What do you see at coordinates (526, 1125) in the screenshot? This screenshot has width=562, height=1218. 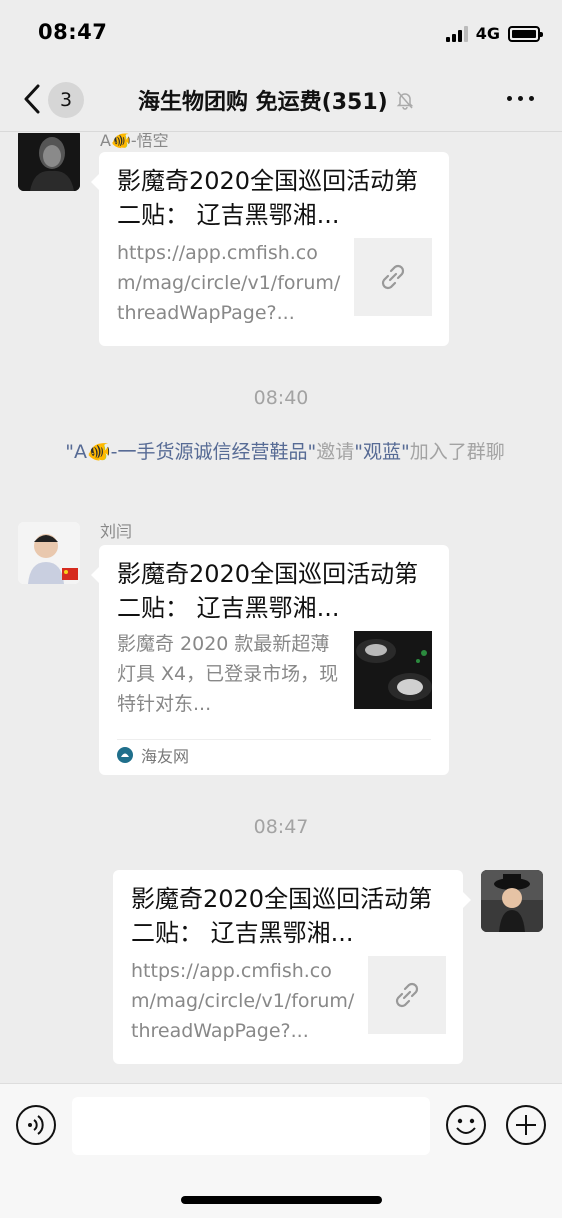 I see `plus-icon` at bounding box center [526, 1125].